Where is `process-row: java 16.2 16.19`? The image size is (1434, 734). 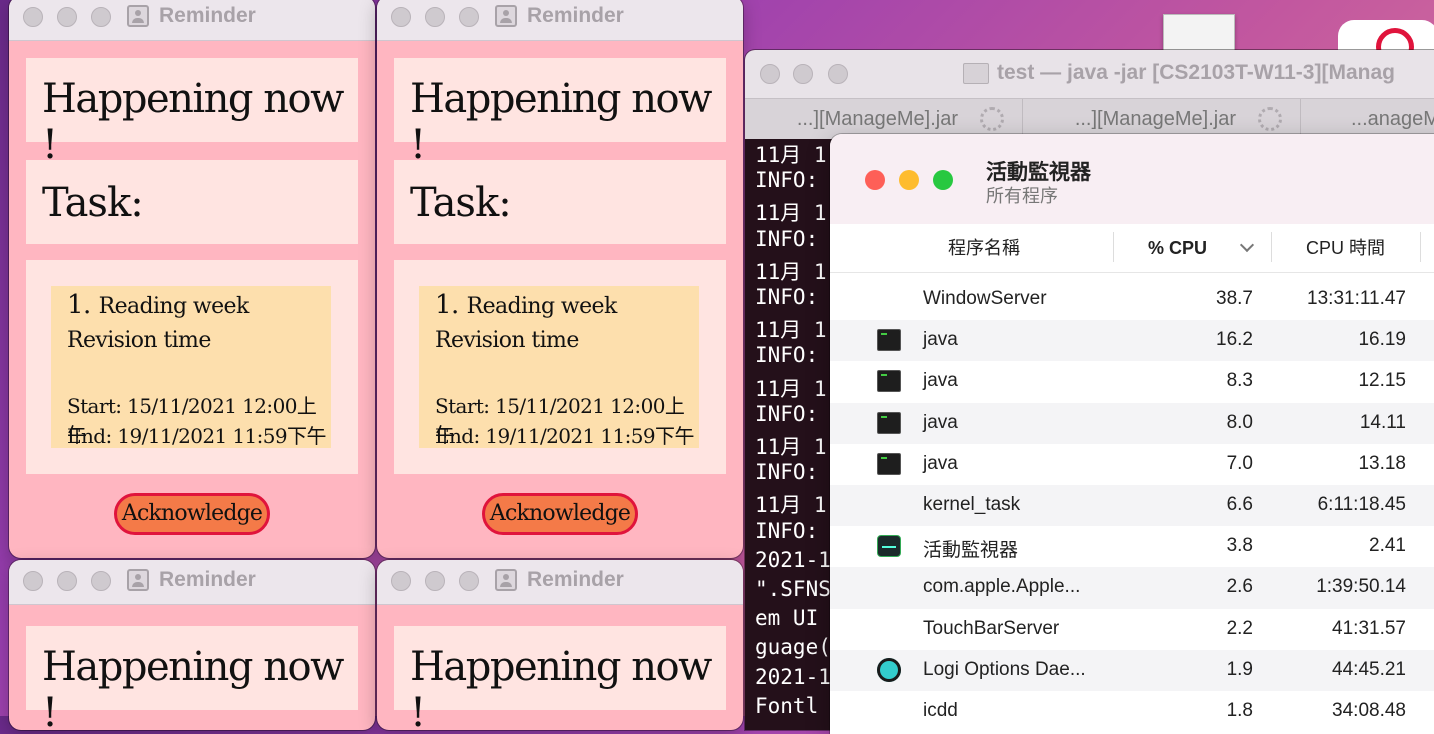
process-row: java 16.2 16.19 is located at coordinates (1132, 341).